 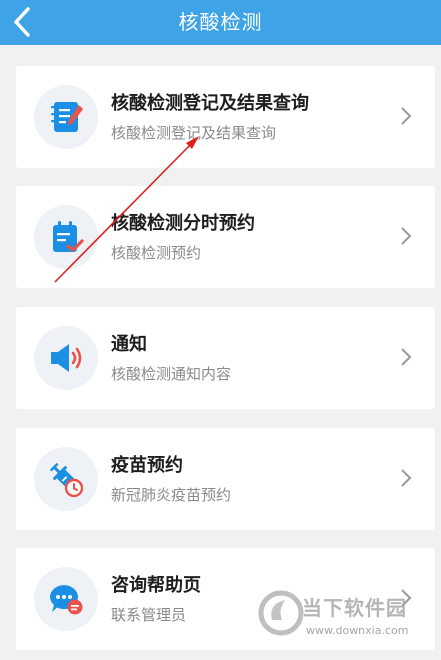 What do you see at coordinates (225, 237) in the screenshot?
I see `menu-item-time-slot-booking: 核酸检测分时预约 核酸检测预约` at bounding box center [225, 237].